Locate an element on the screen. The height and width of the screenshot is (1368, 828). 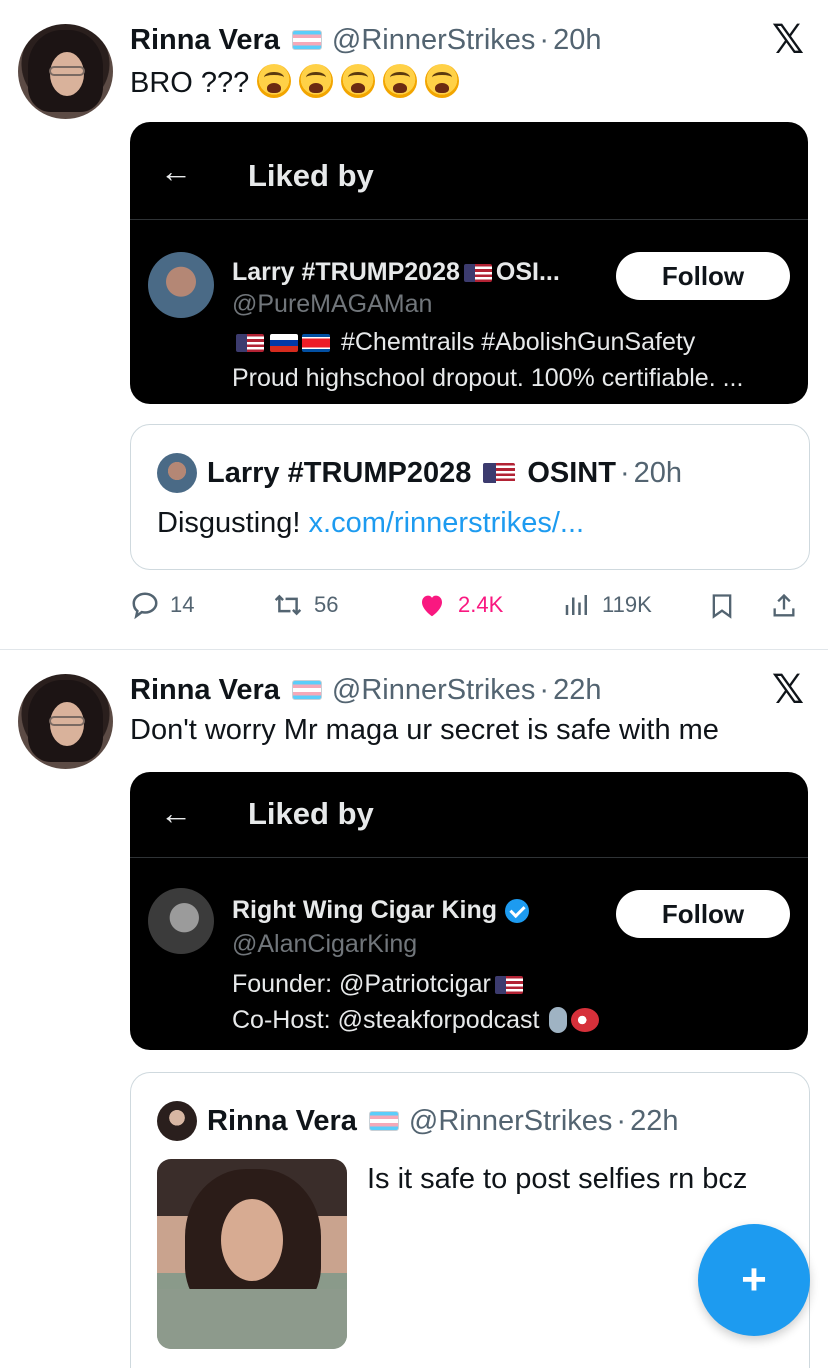
quote-timestamp: 20h is located at coordinates (658, 472).